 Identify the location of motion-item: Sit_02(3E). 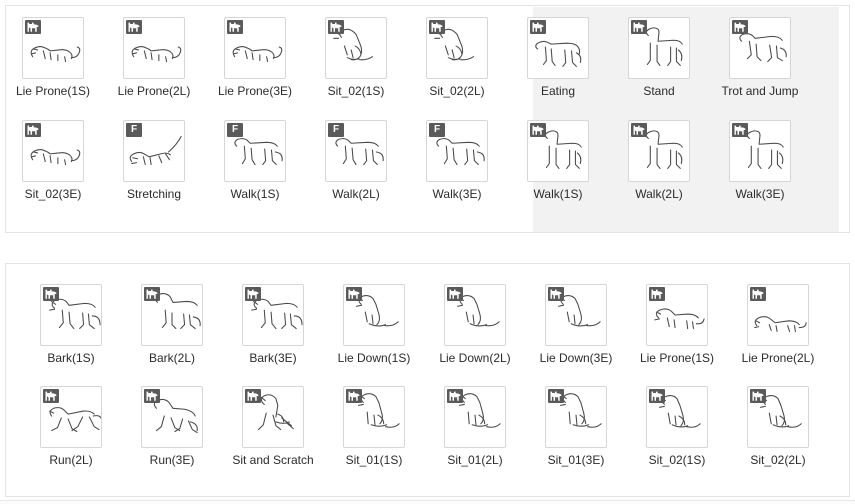
(54, 160).